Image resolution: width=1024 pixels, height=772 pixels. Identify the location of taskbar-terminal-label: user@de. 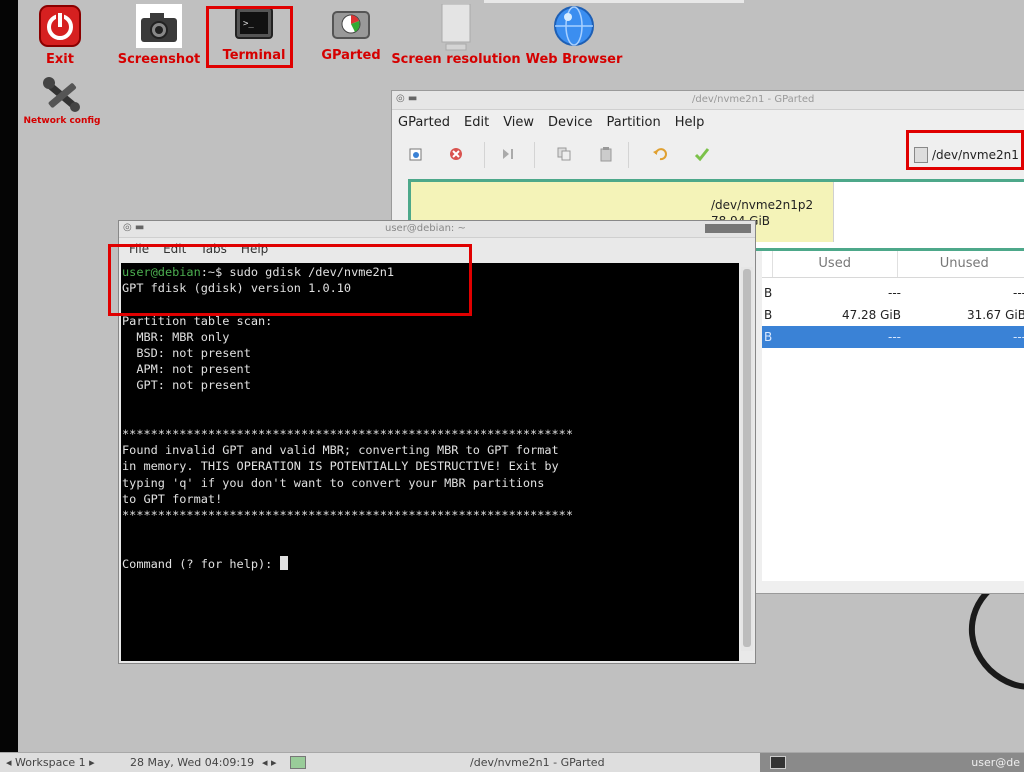
(995, 762).